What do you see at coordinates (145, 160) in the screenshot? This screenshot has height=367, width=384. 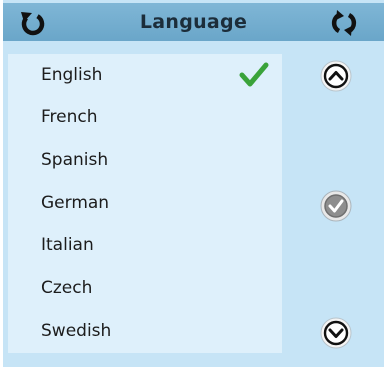 I see `list-item-spanish: Spanish` at bounding box center [145, 160].